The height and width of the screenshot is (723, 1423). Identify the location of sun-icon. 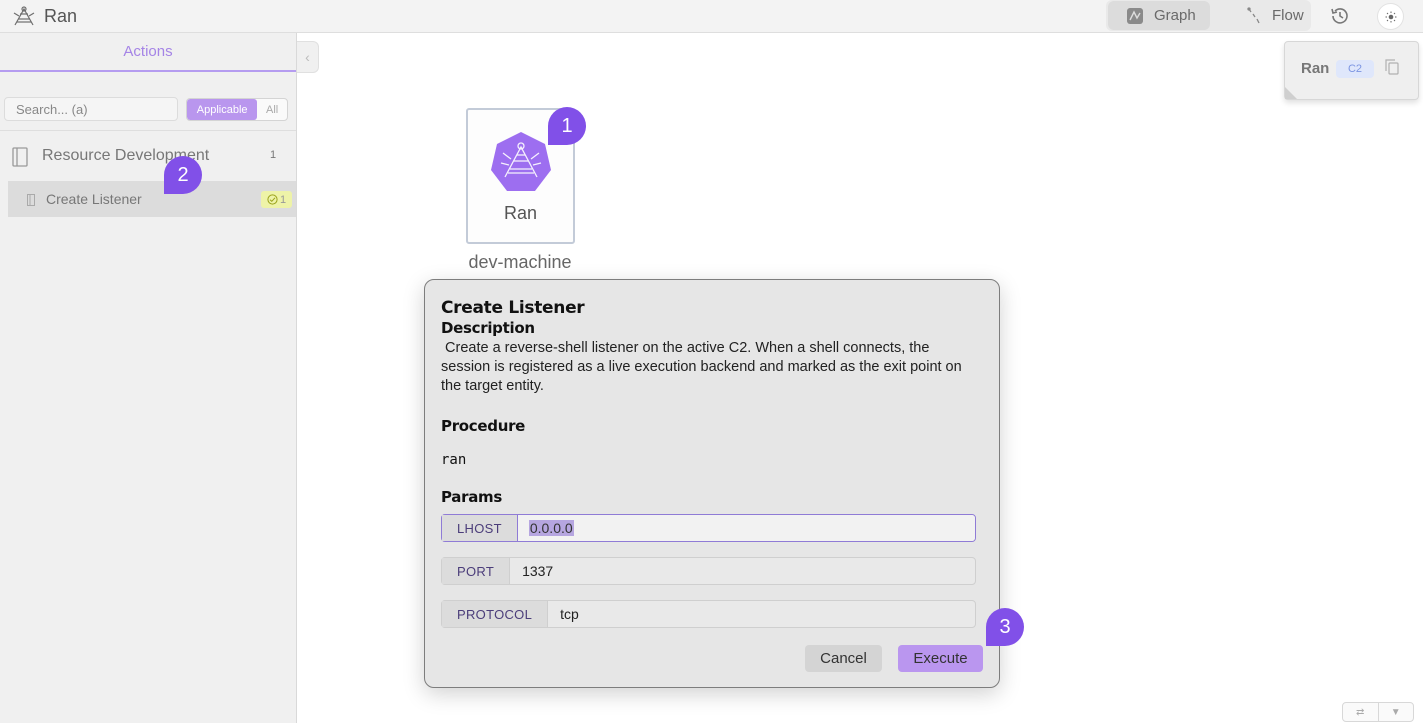
(1390, 16).